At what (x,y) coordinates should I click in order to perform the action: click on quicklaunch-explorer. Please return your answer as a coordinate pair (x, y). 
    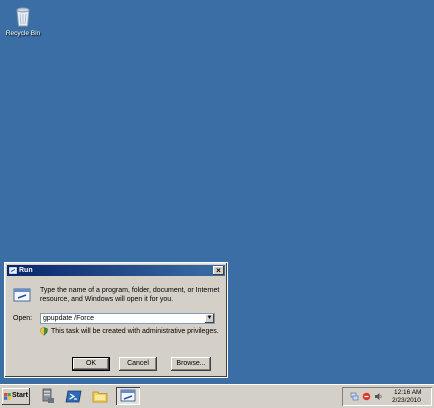
    Looking at the image, I should click on (100, 396).